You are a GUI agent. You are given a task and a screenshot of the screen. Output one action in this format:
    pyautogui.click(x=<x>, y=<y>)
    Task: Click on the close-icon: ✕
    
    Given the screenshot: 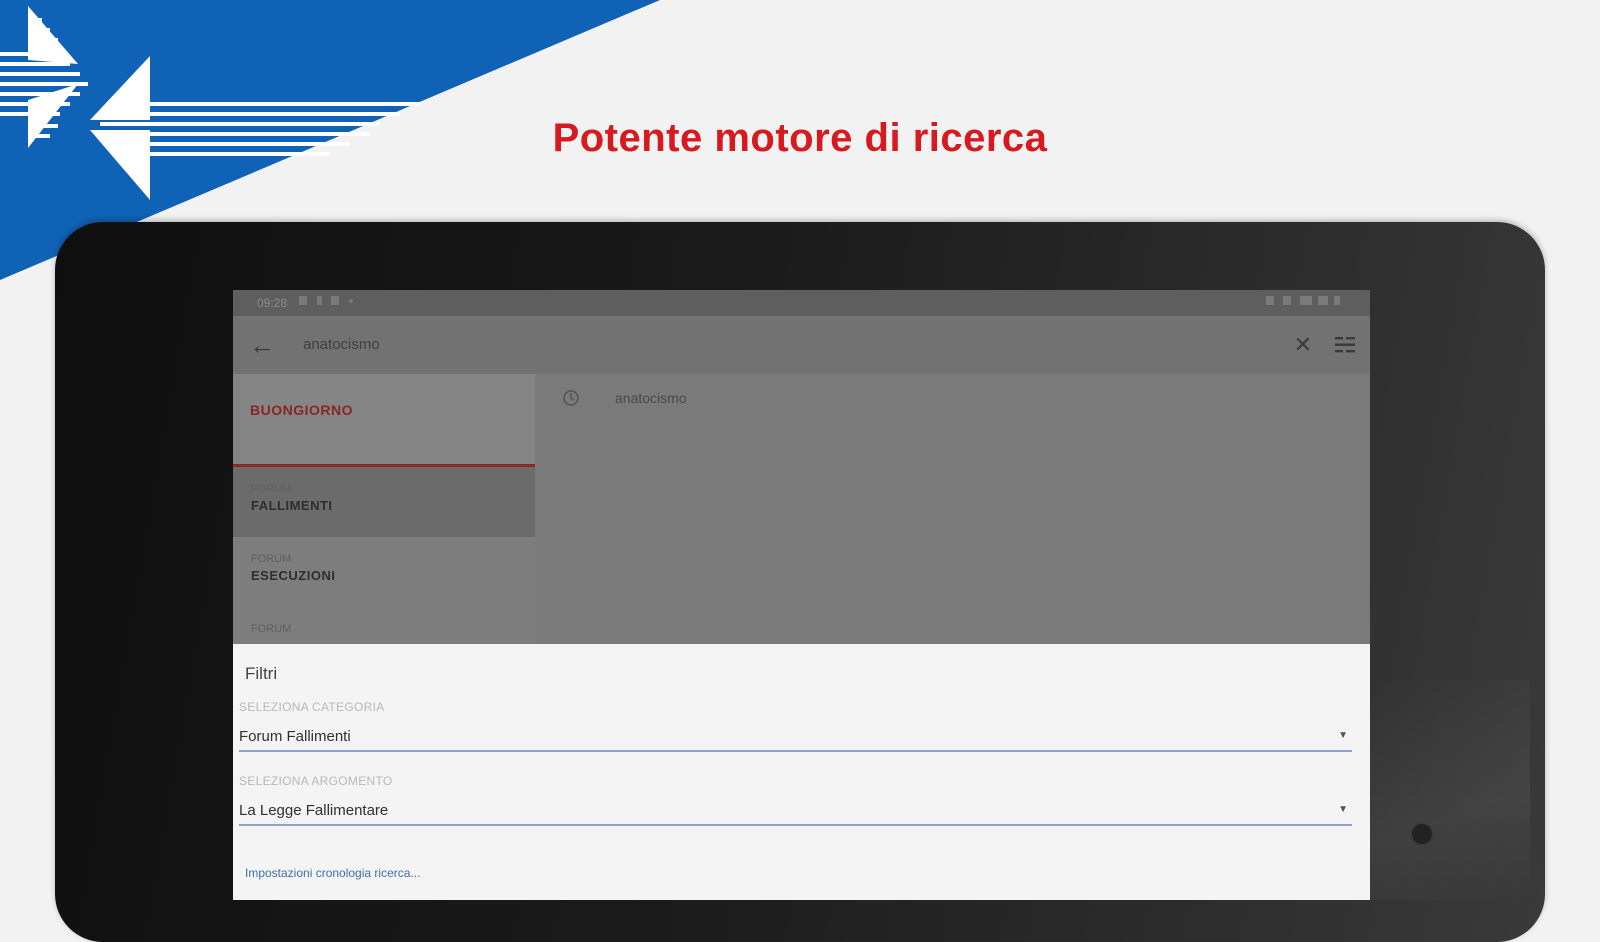 What is the action you would take?
    pyautogui.click(x=1303, y=345)
    